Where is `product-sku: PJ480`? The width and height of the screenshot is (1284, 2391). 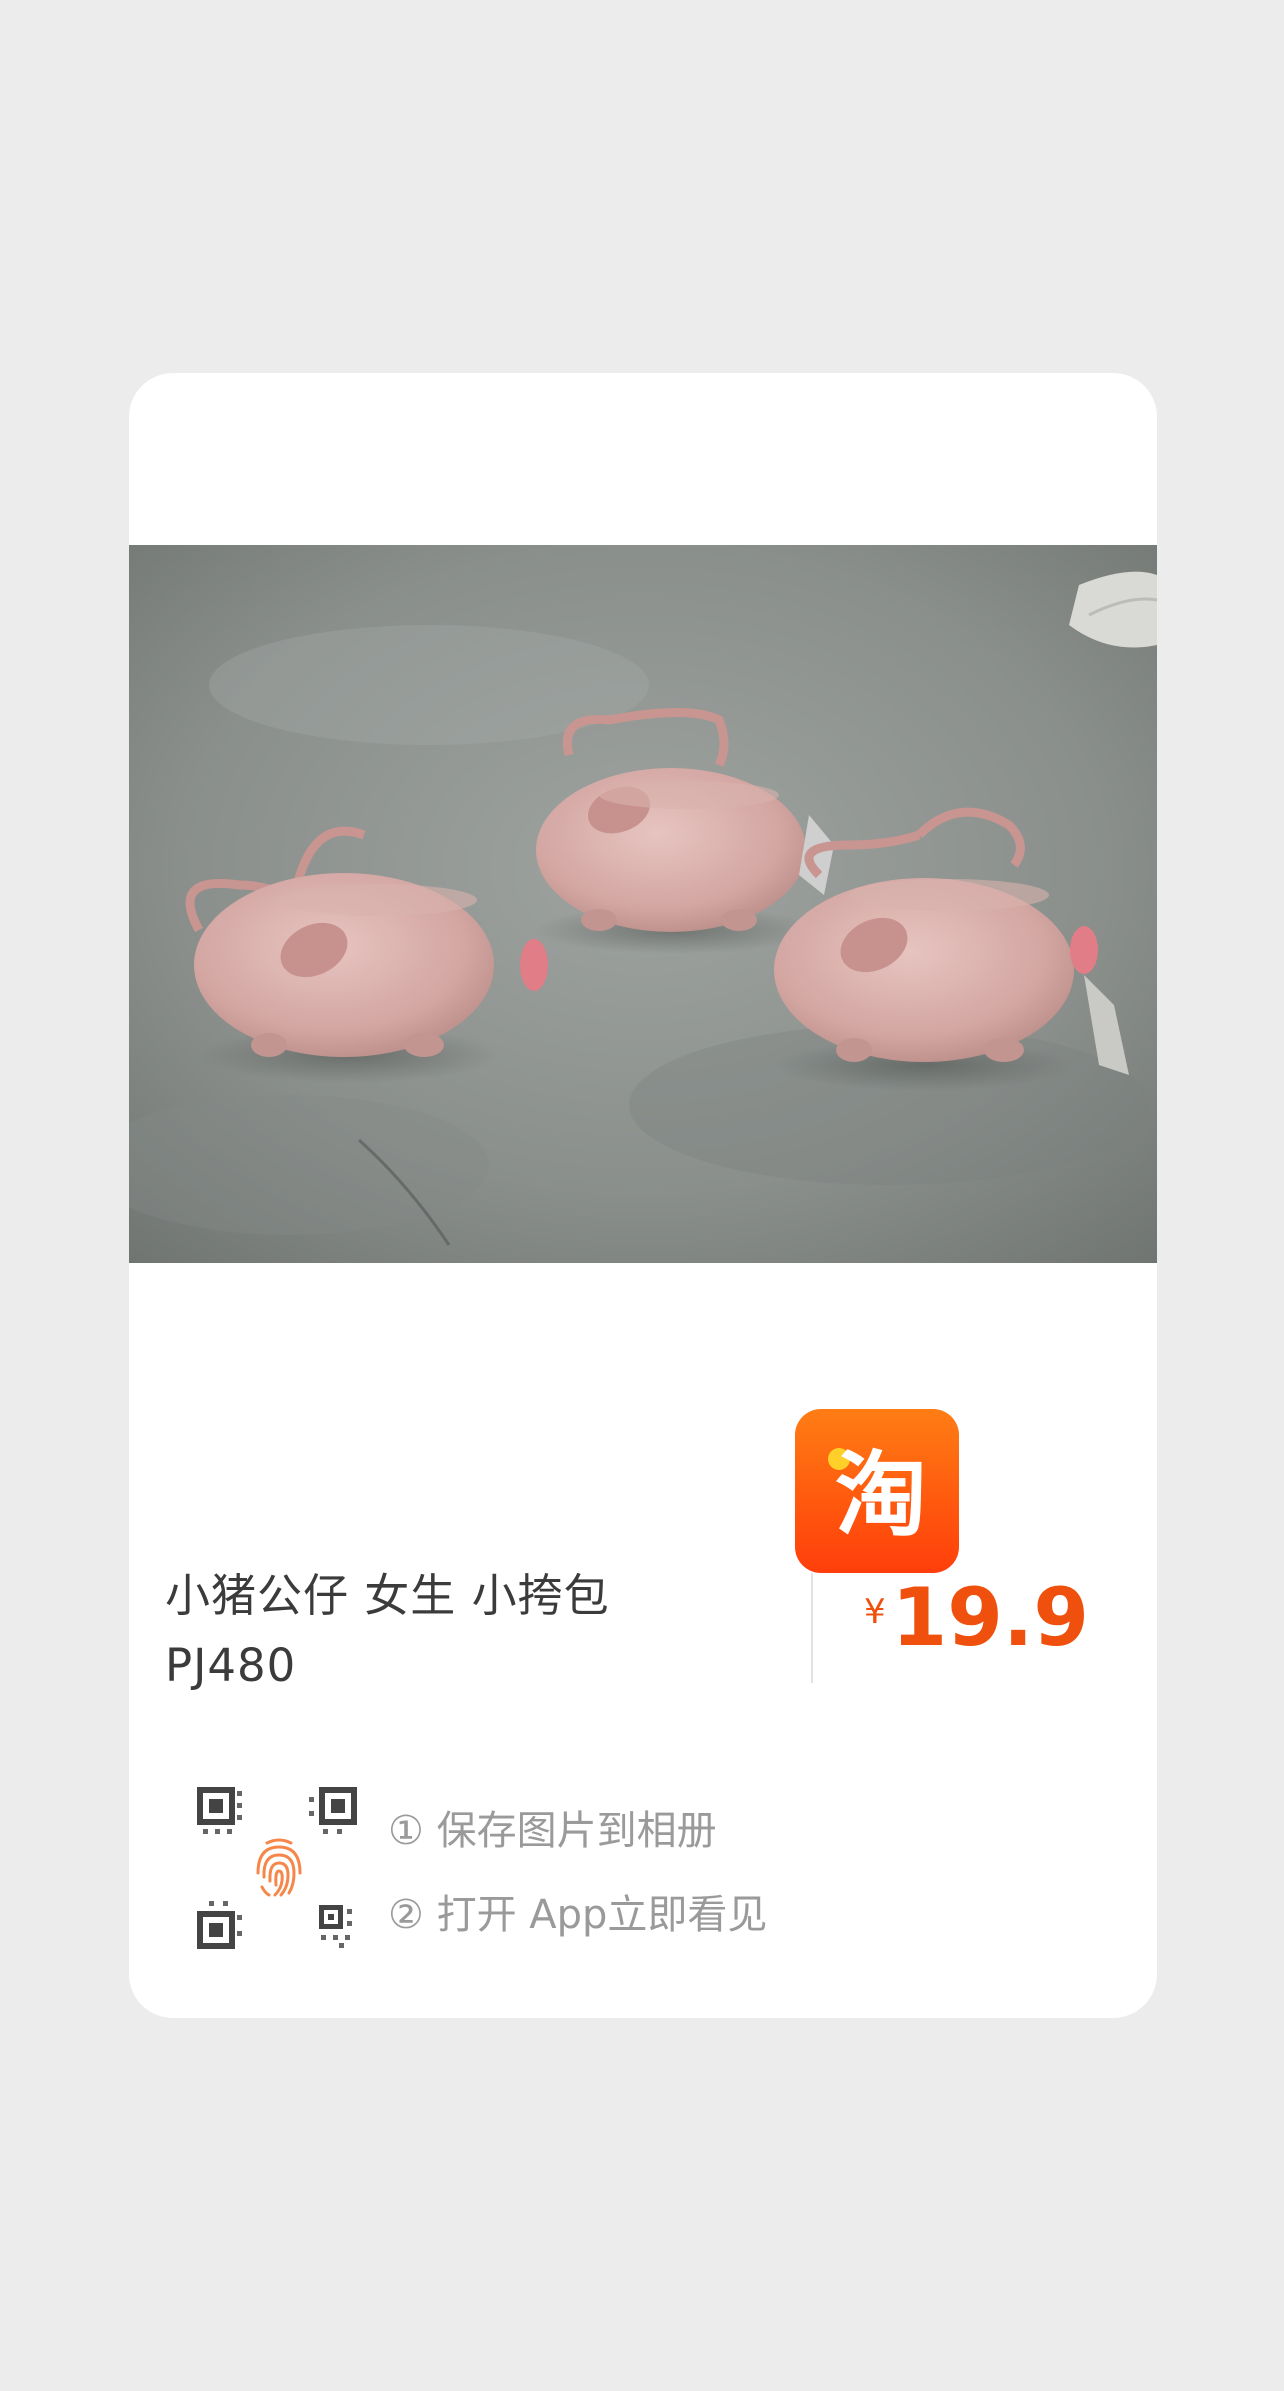 product-sku: PJ480 is located at coordinates (231, 1665).